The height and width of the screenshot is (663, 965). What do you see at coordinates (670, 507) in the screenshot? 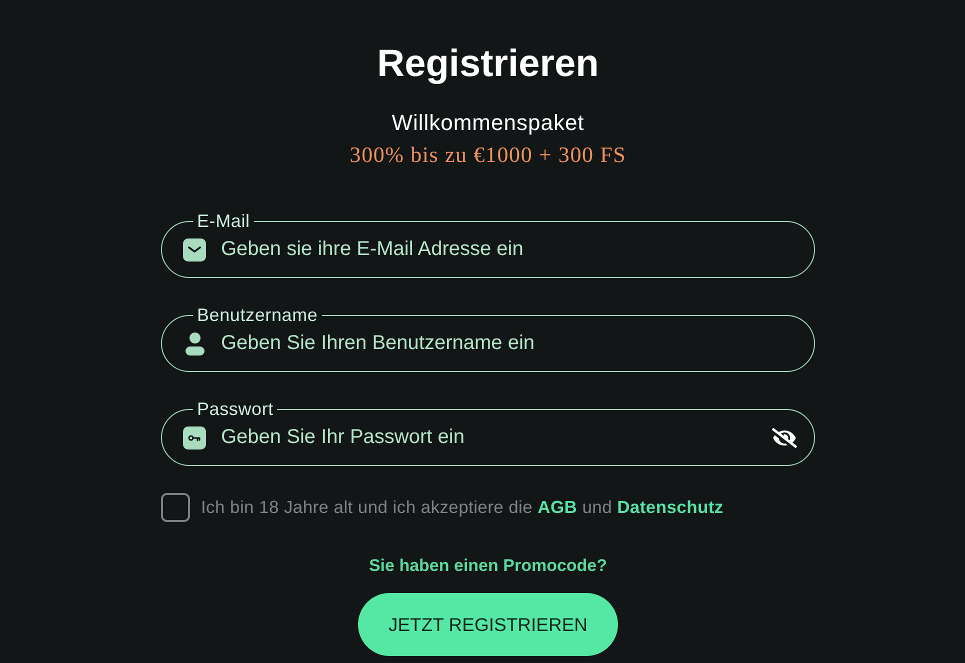
I see `terms-link: Datenschutz` at bounding box center [670, 507].